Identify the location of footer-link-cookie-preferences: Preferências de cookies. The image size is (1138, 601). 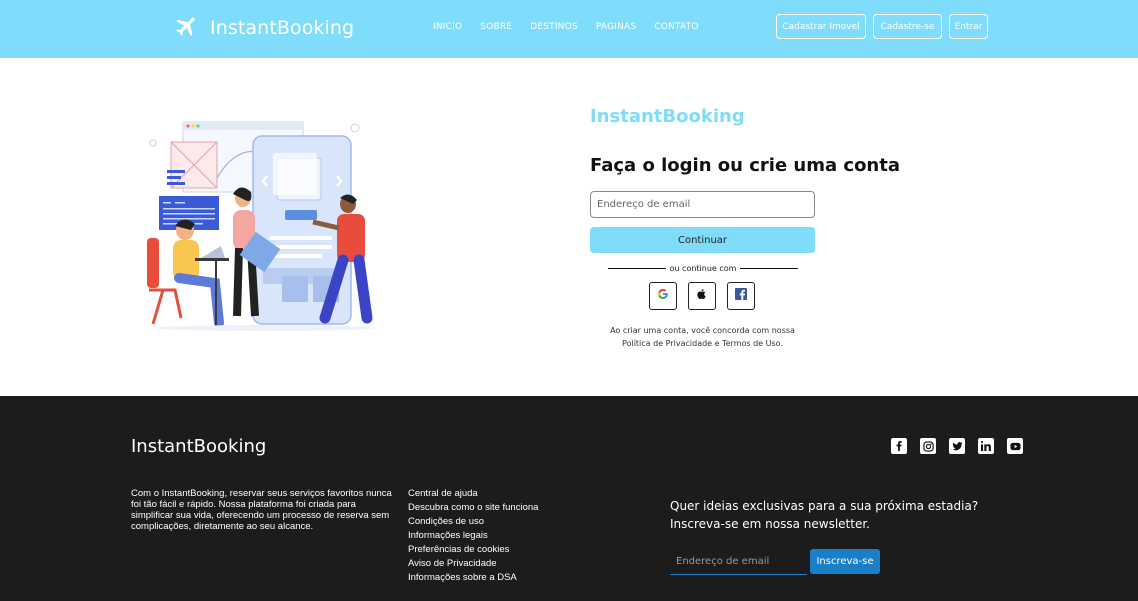
(473, 550).